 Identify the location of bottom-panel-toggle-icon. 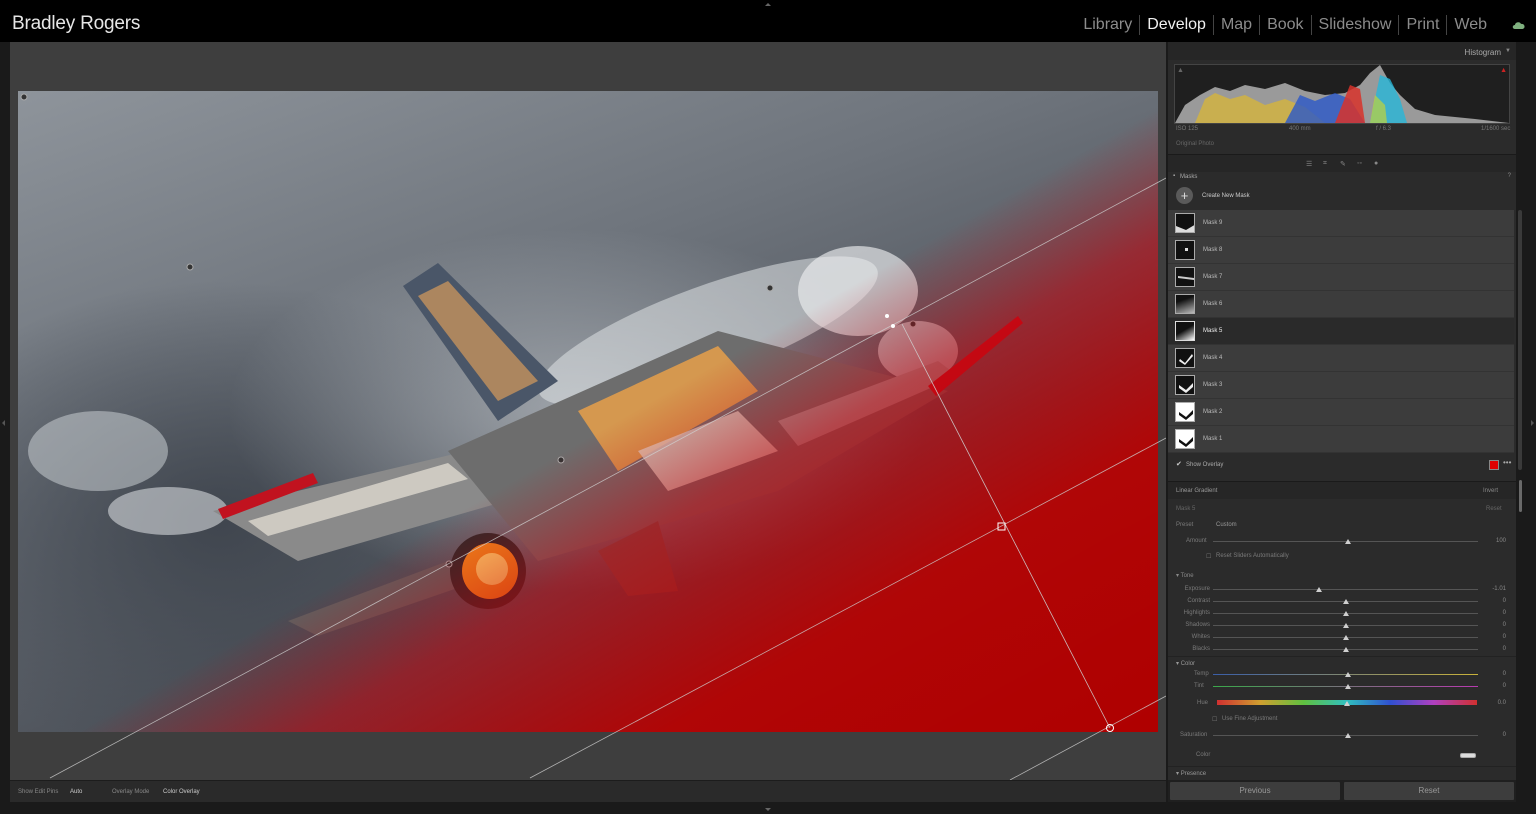
(768, 809).